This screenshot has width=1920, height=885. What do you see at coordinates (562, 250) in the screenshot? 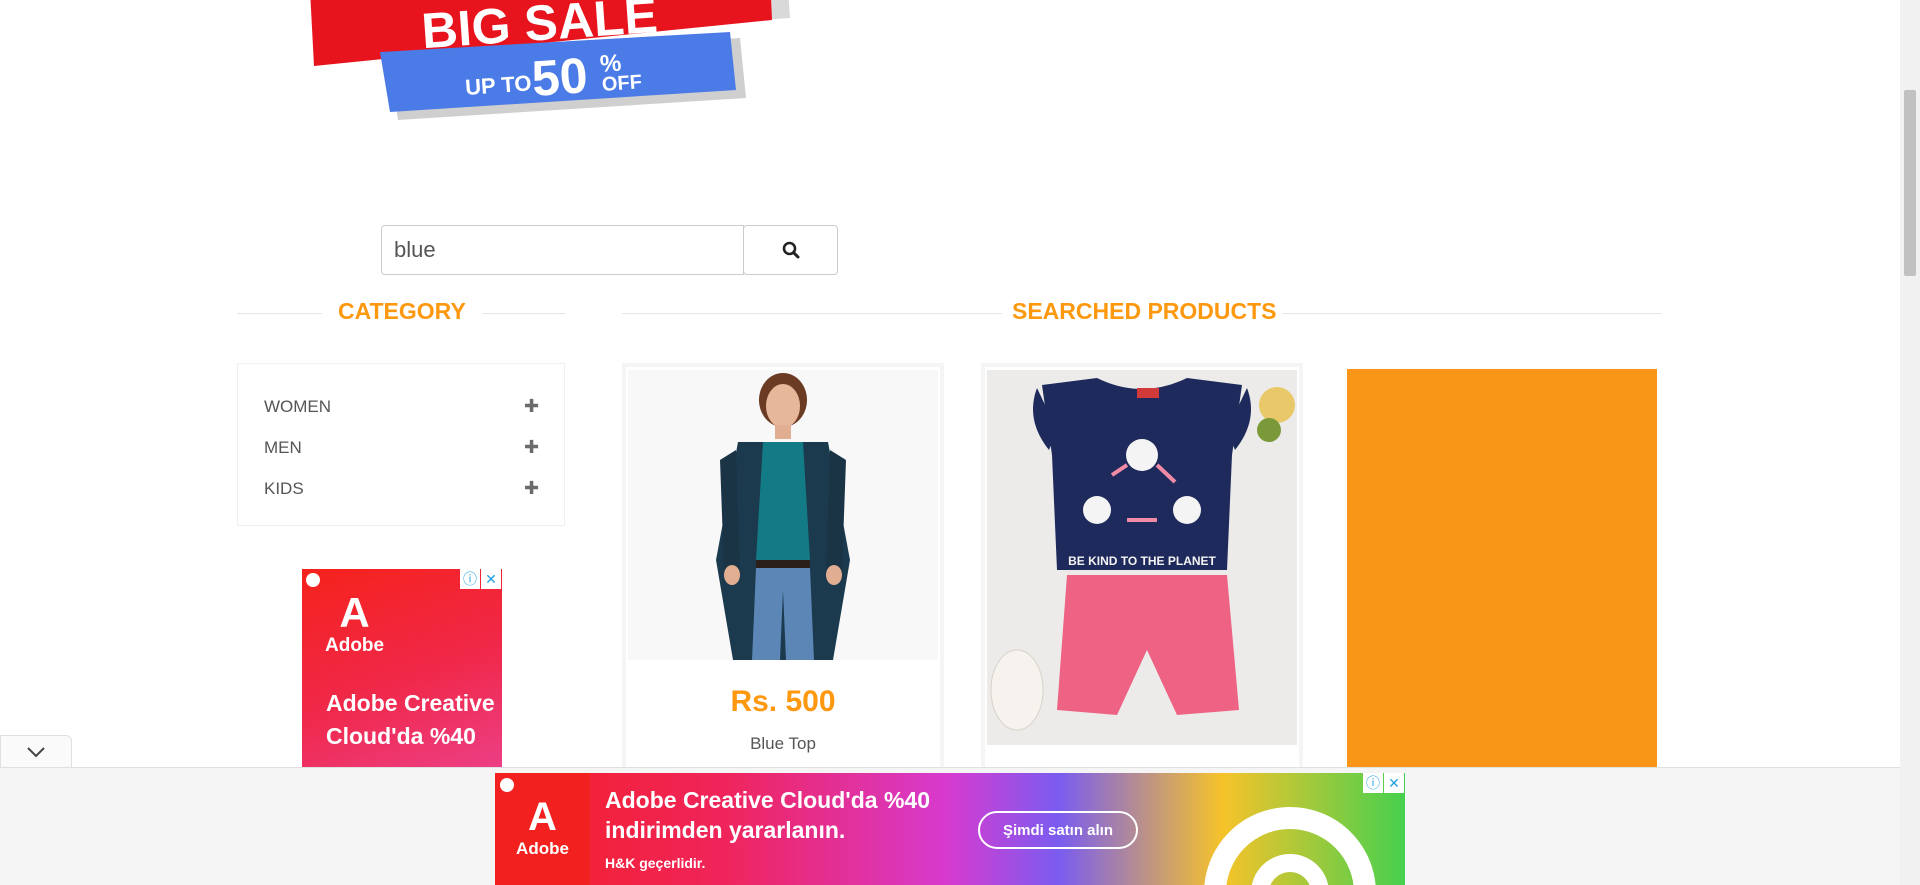
I see `search-input` at bounding box center [562, 250].